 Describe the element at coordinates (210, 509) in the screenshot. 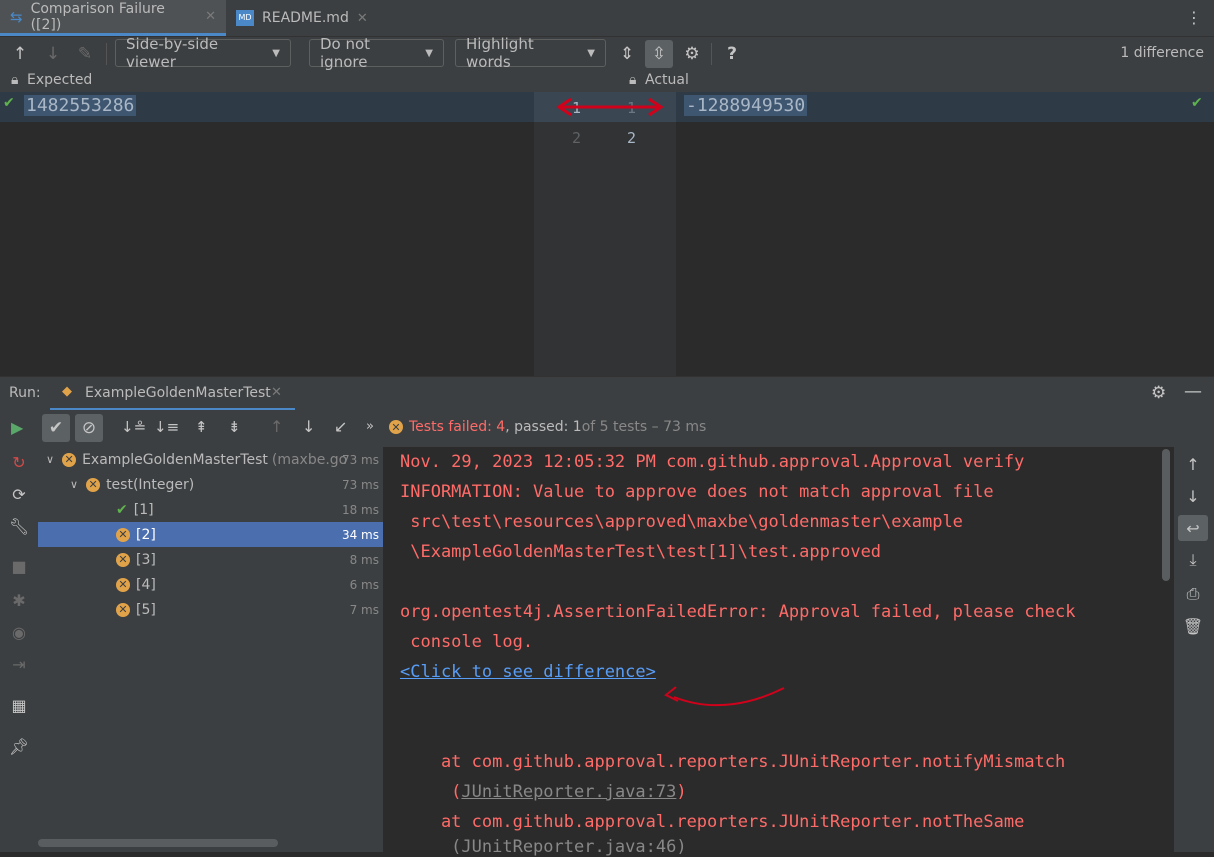

I see `tree-item-test: ✔ [1] 18 ms` at that location.